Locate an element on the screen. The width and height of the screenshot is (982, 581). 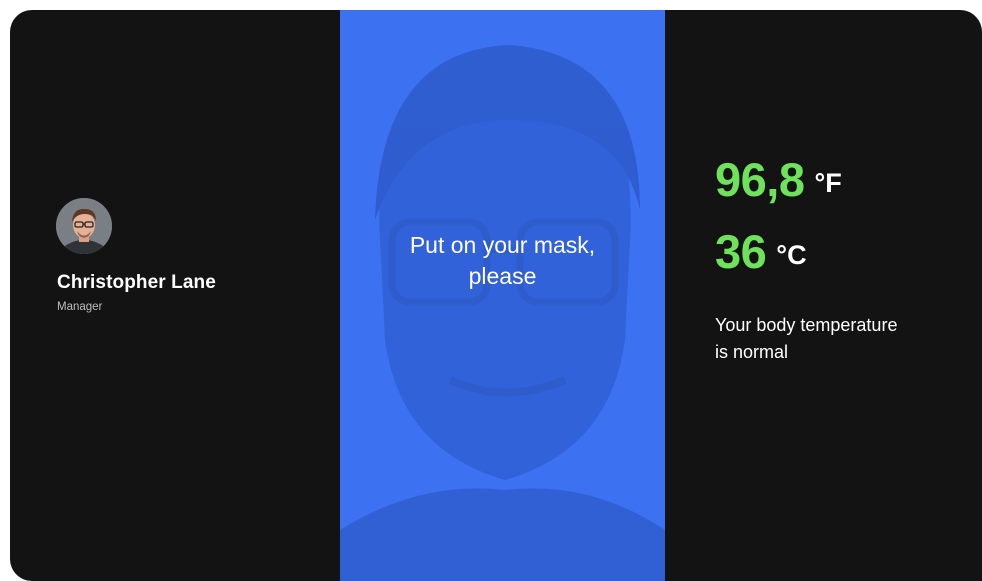
mask-prompt-line-1: Put on your mask, is located at coordinates (502, 245).